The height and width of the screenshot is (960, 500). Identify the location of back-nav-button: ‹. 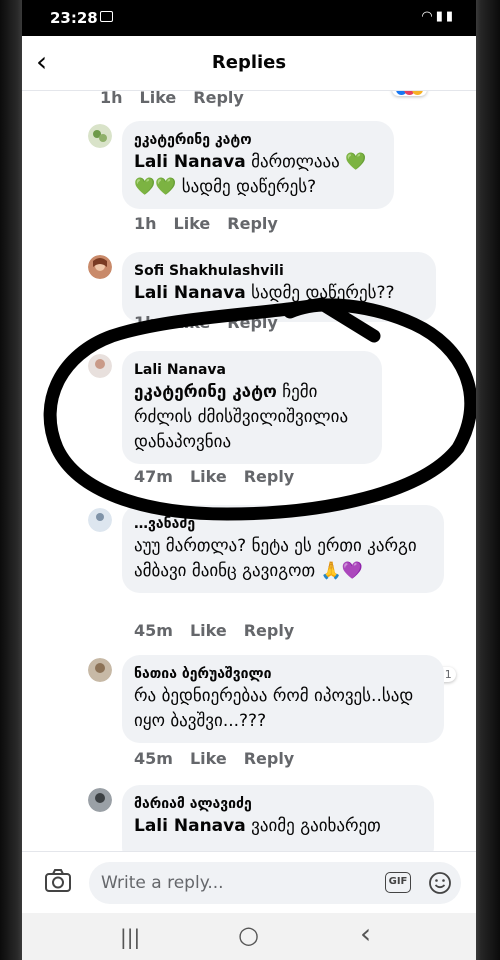
(365, 933).